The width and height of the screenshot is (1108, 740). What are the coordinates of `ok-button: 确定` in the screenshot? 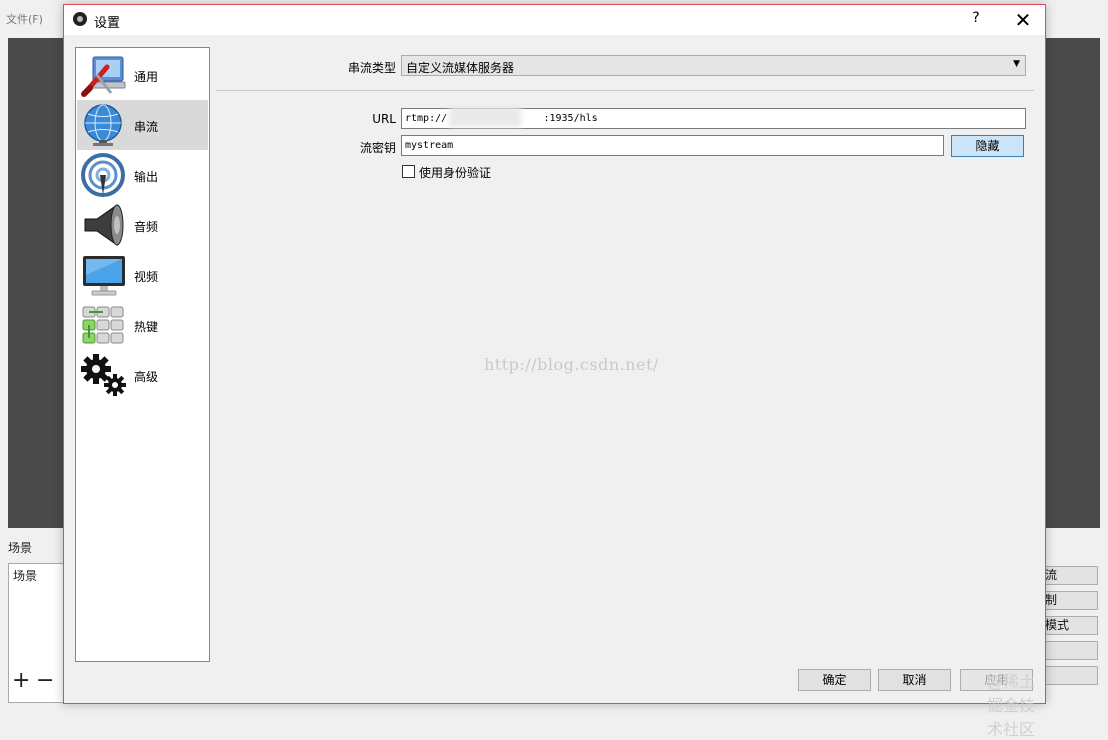 It's located at (834, 680).